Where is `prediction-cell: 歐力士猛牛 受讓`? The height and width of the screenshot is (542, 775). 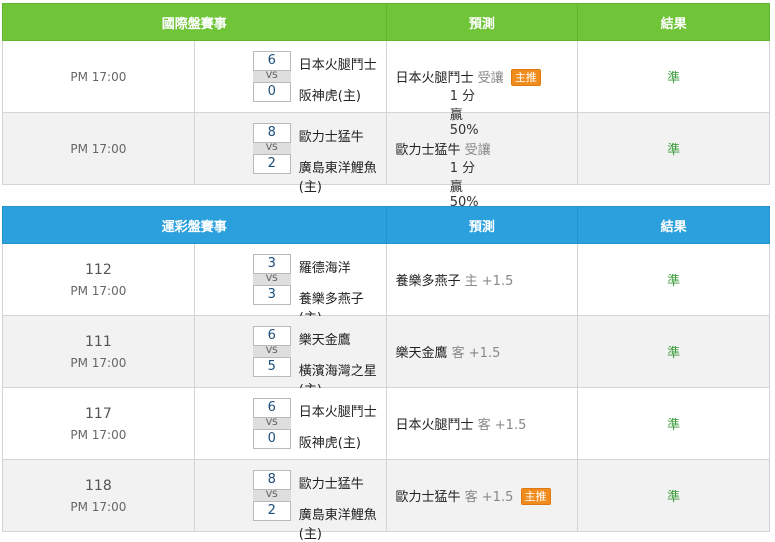
prediction-cell: 歐力士猛牛 受讓 is located at coordinates (482, 148).